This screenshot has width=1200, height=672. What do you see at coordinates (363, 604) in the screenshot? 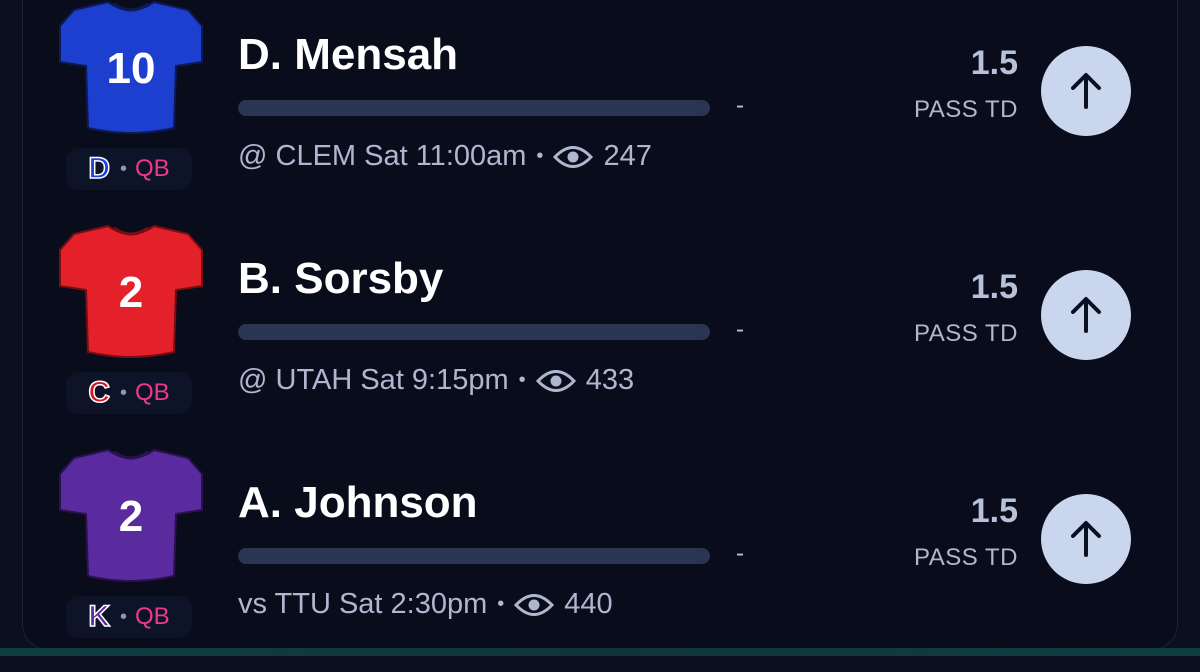
I see `matchup-text: vs TTU Sat 2:30pm` at bounding box center [363, 604].